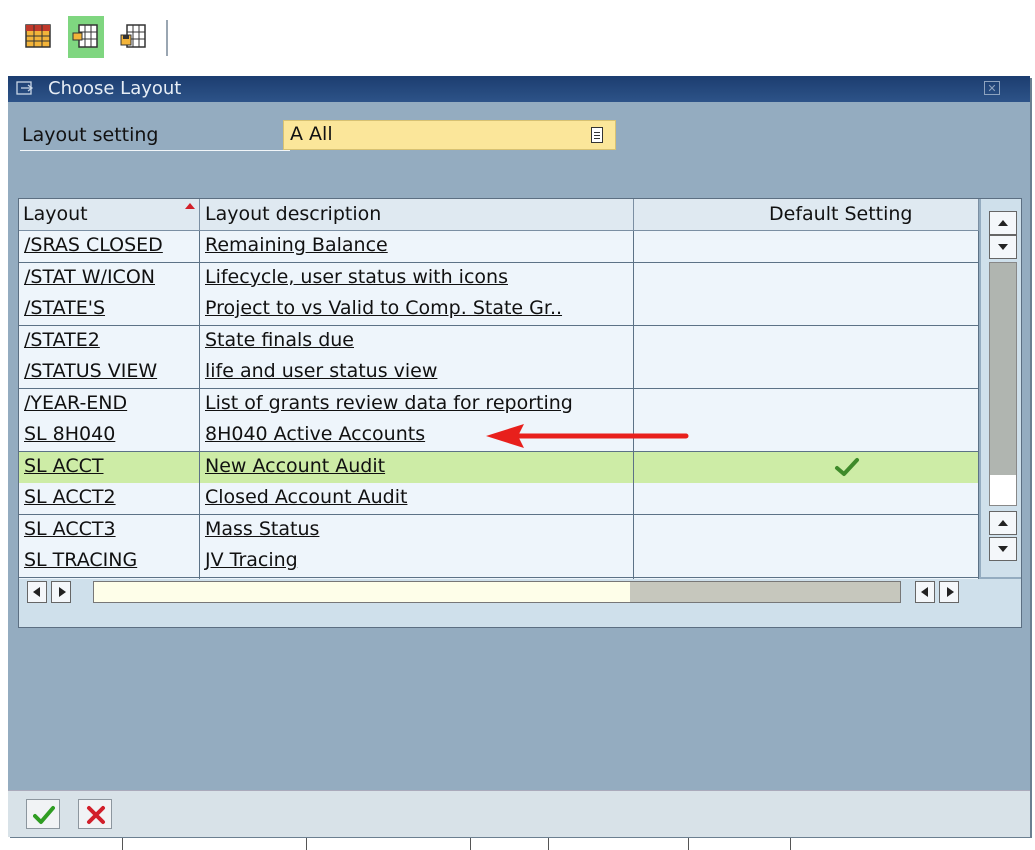 The width and height of the screenshot is (1035, 850). What do you see at coordinates (37, 592) in the screenshot?
I see `scroll-left-button` at bounding box center [37, 592].